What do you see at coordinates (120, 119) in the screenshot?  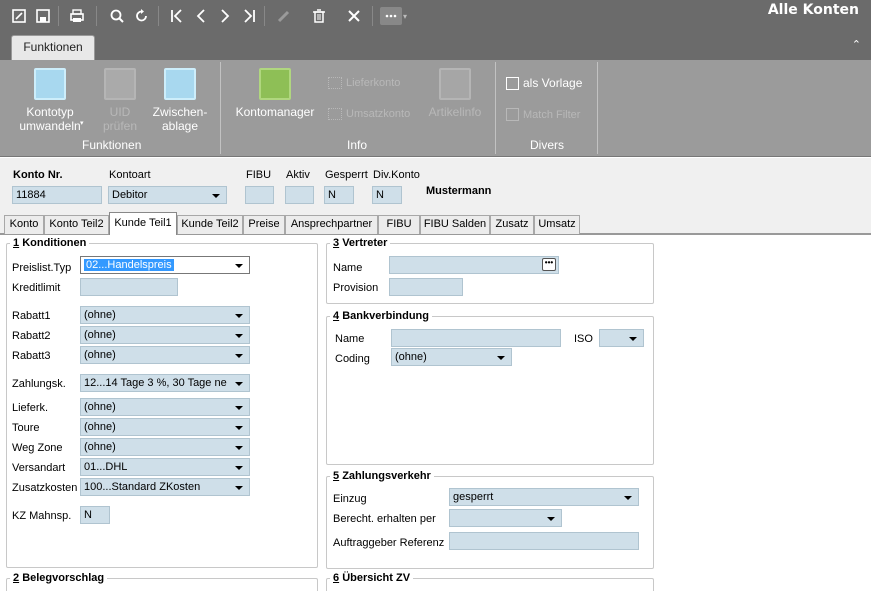 I see `uid-label: UID prüfen` at bounding box center [120, 119].